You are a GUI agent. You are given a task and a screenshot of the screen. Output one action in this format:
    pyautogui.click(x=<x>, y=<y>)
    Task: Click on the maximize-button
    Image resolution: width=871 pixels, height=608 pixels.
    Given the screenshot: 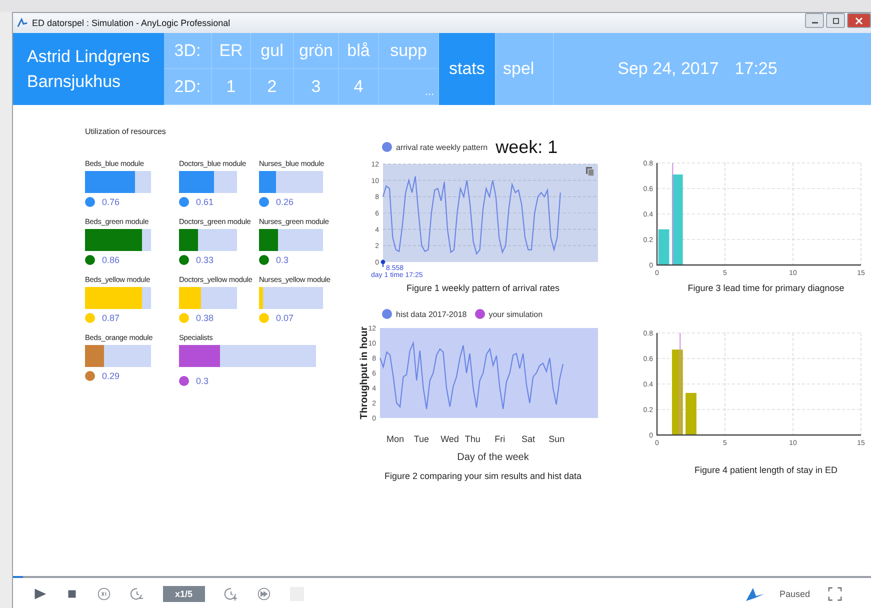 What is the action you would take?
    pyautogui.click(x=835, y=20)
    